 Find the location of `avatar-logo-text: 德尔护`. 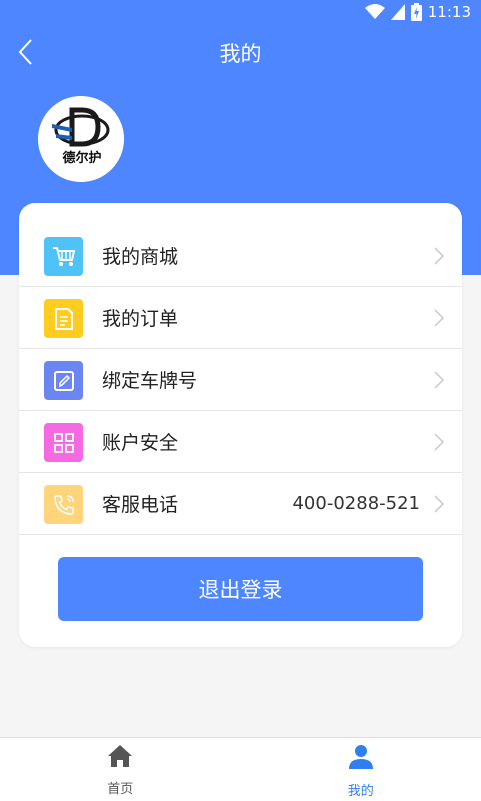

avatar-logo-text: 德尔护 is located at coordinates (81, 158).